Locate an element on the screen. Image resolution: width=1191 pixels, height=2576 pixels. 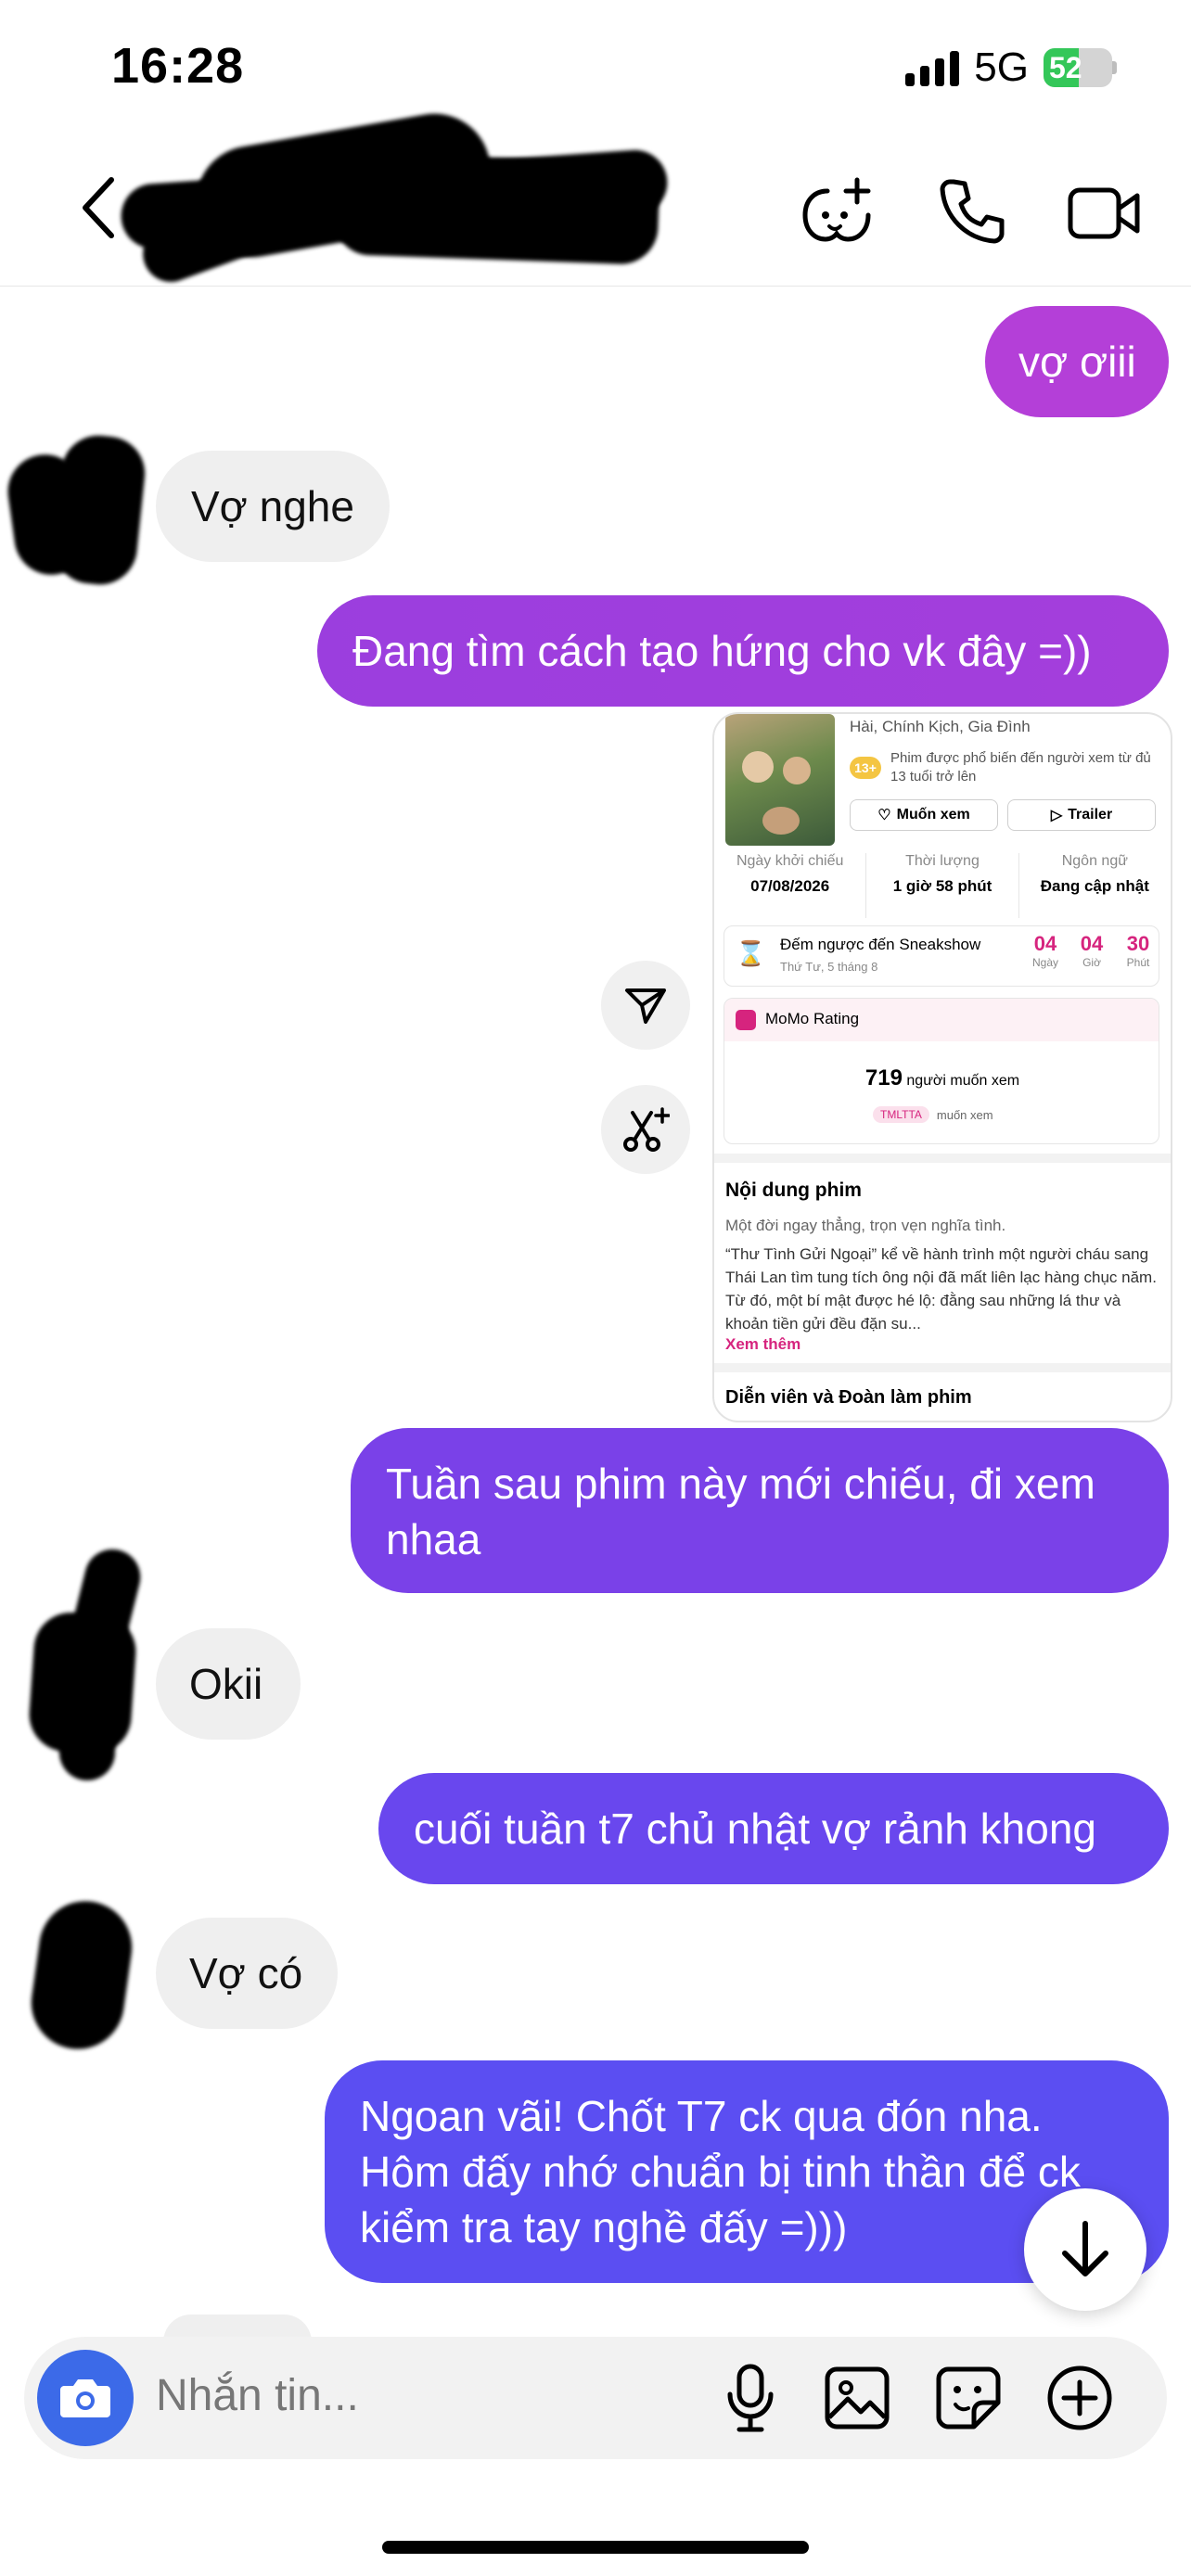
cast-title: Diễn viên và Đoàn làm phim is located at coordinates (848, 1397).